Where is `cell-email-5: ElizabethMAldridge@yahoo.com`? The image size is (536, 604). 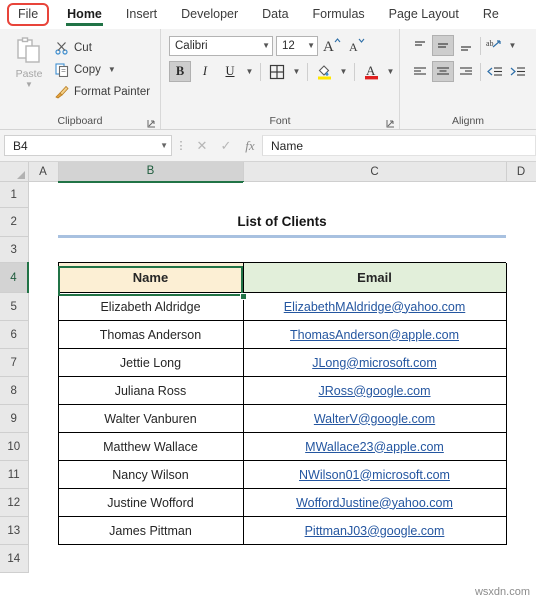 cell-email-5: ElizabethMAldridge@yahoo.com is located at coordinates (375, 306).